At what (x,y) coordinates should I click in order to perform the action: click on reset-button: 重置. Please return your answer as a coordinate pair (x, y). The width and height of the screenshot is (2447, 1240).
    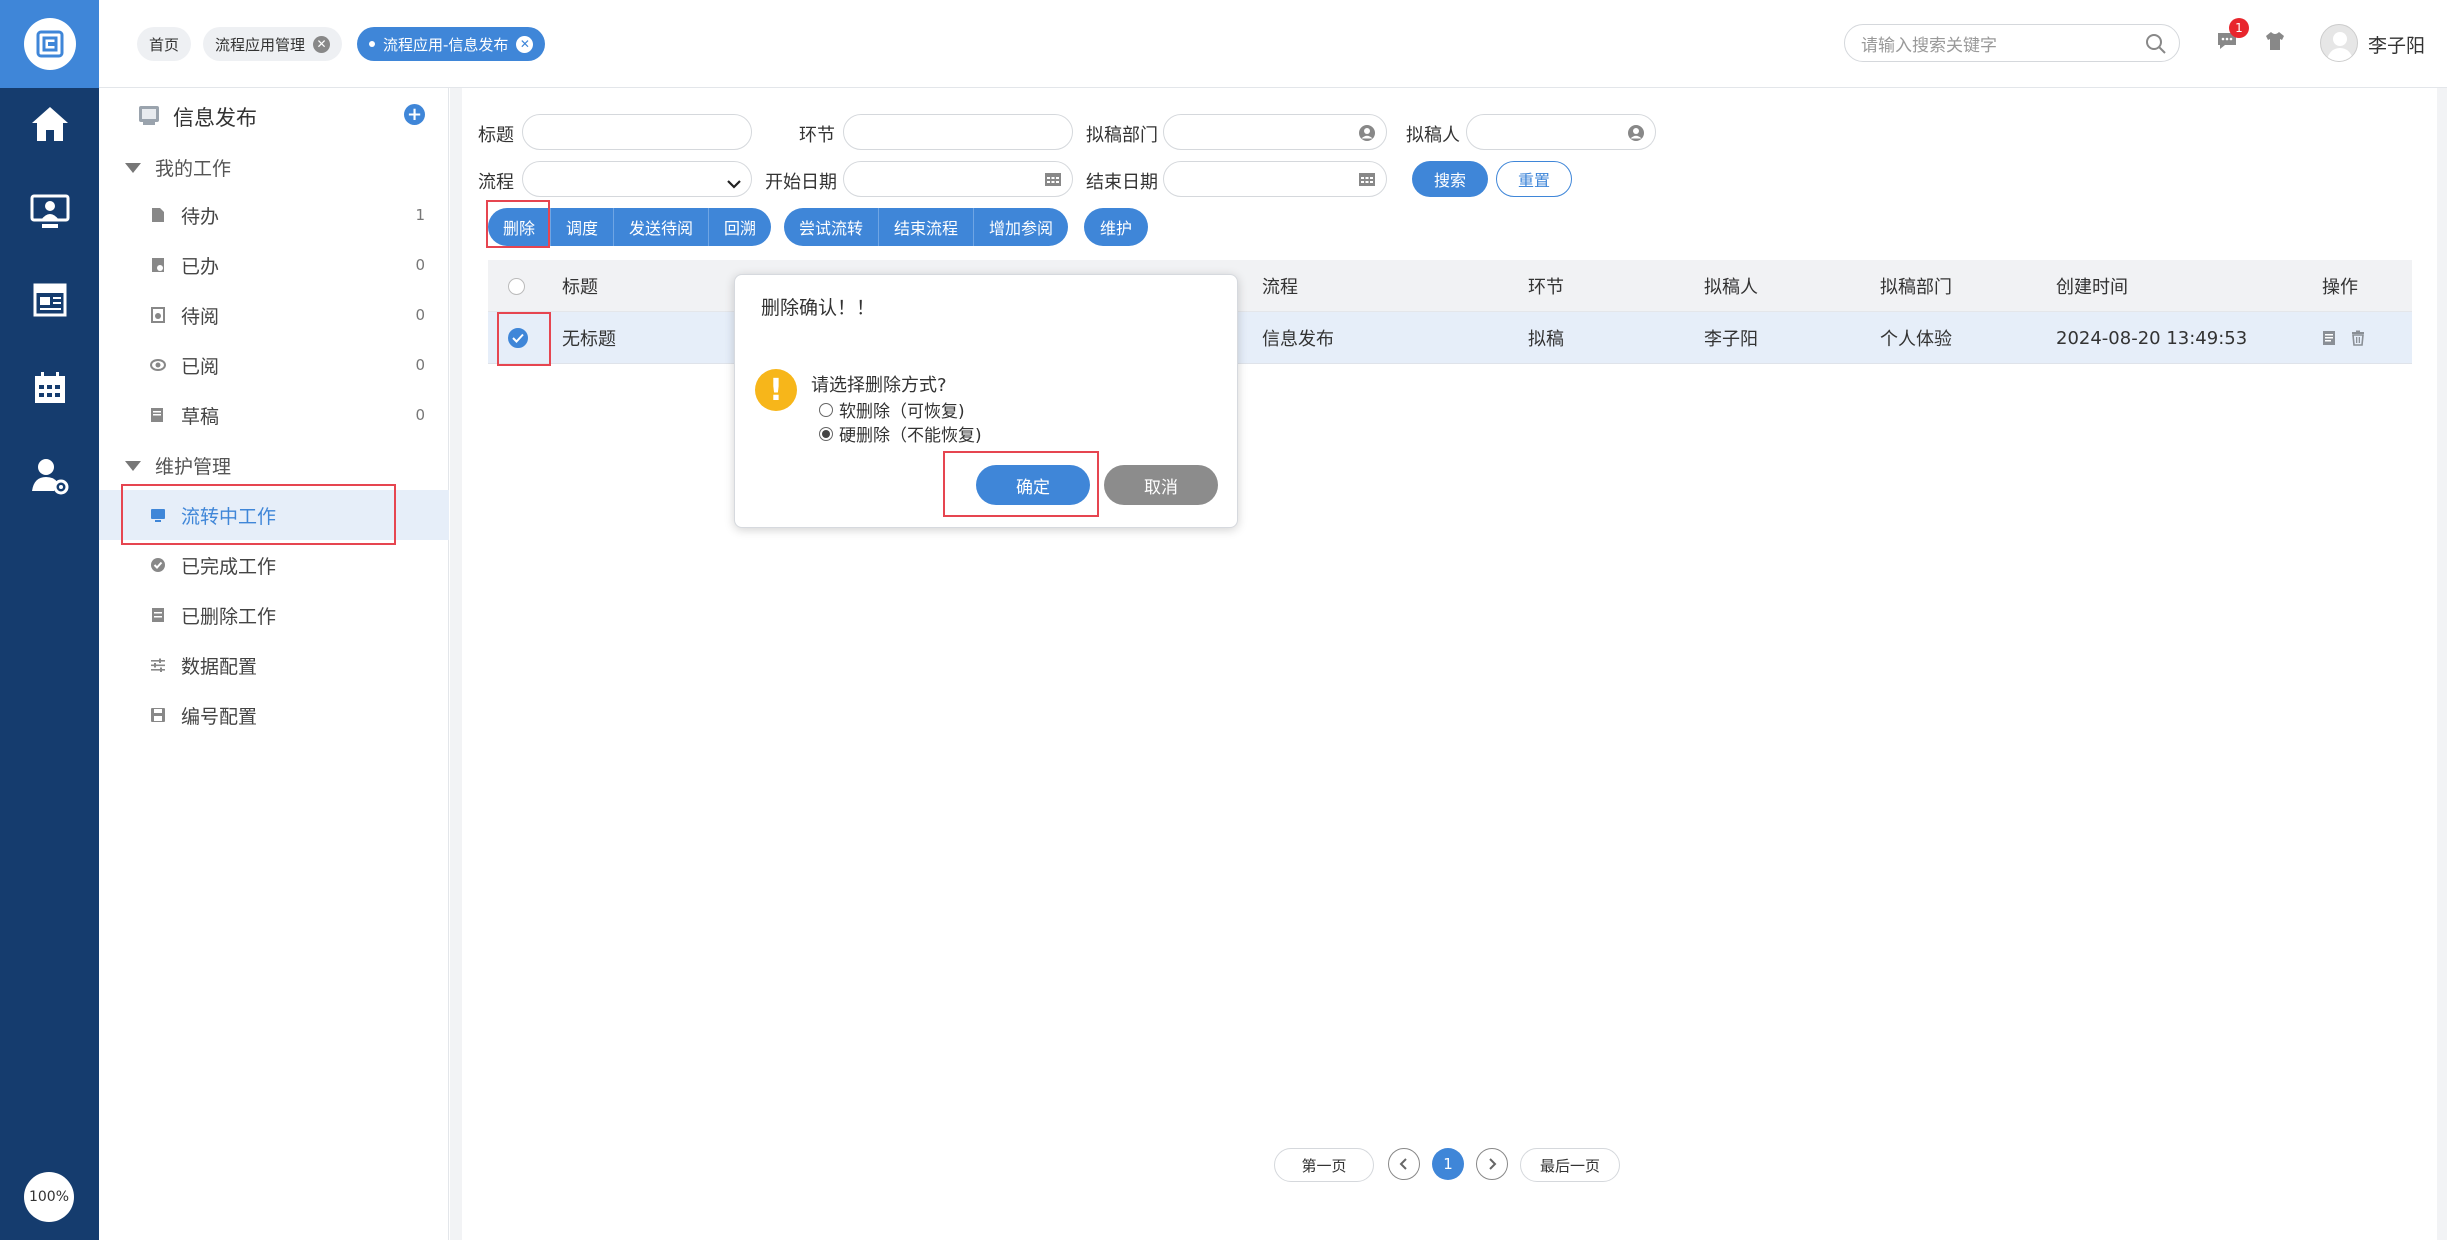
    Looking at the image, I should click on (1534, 179).